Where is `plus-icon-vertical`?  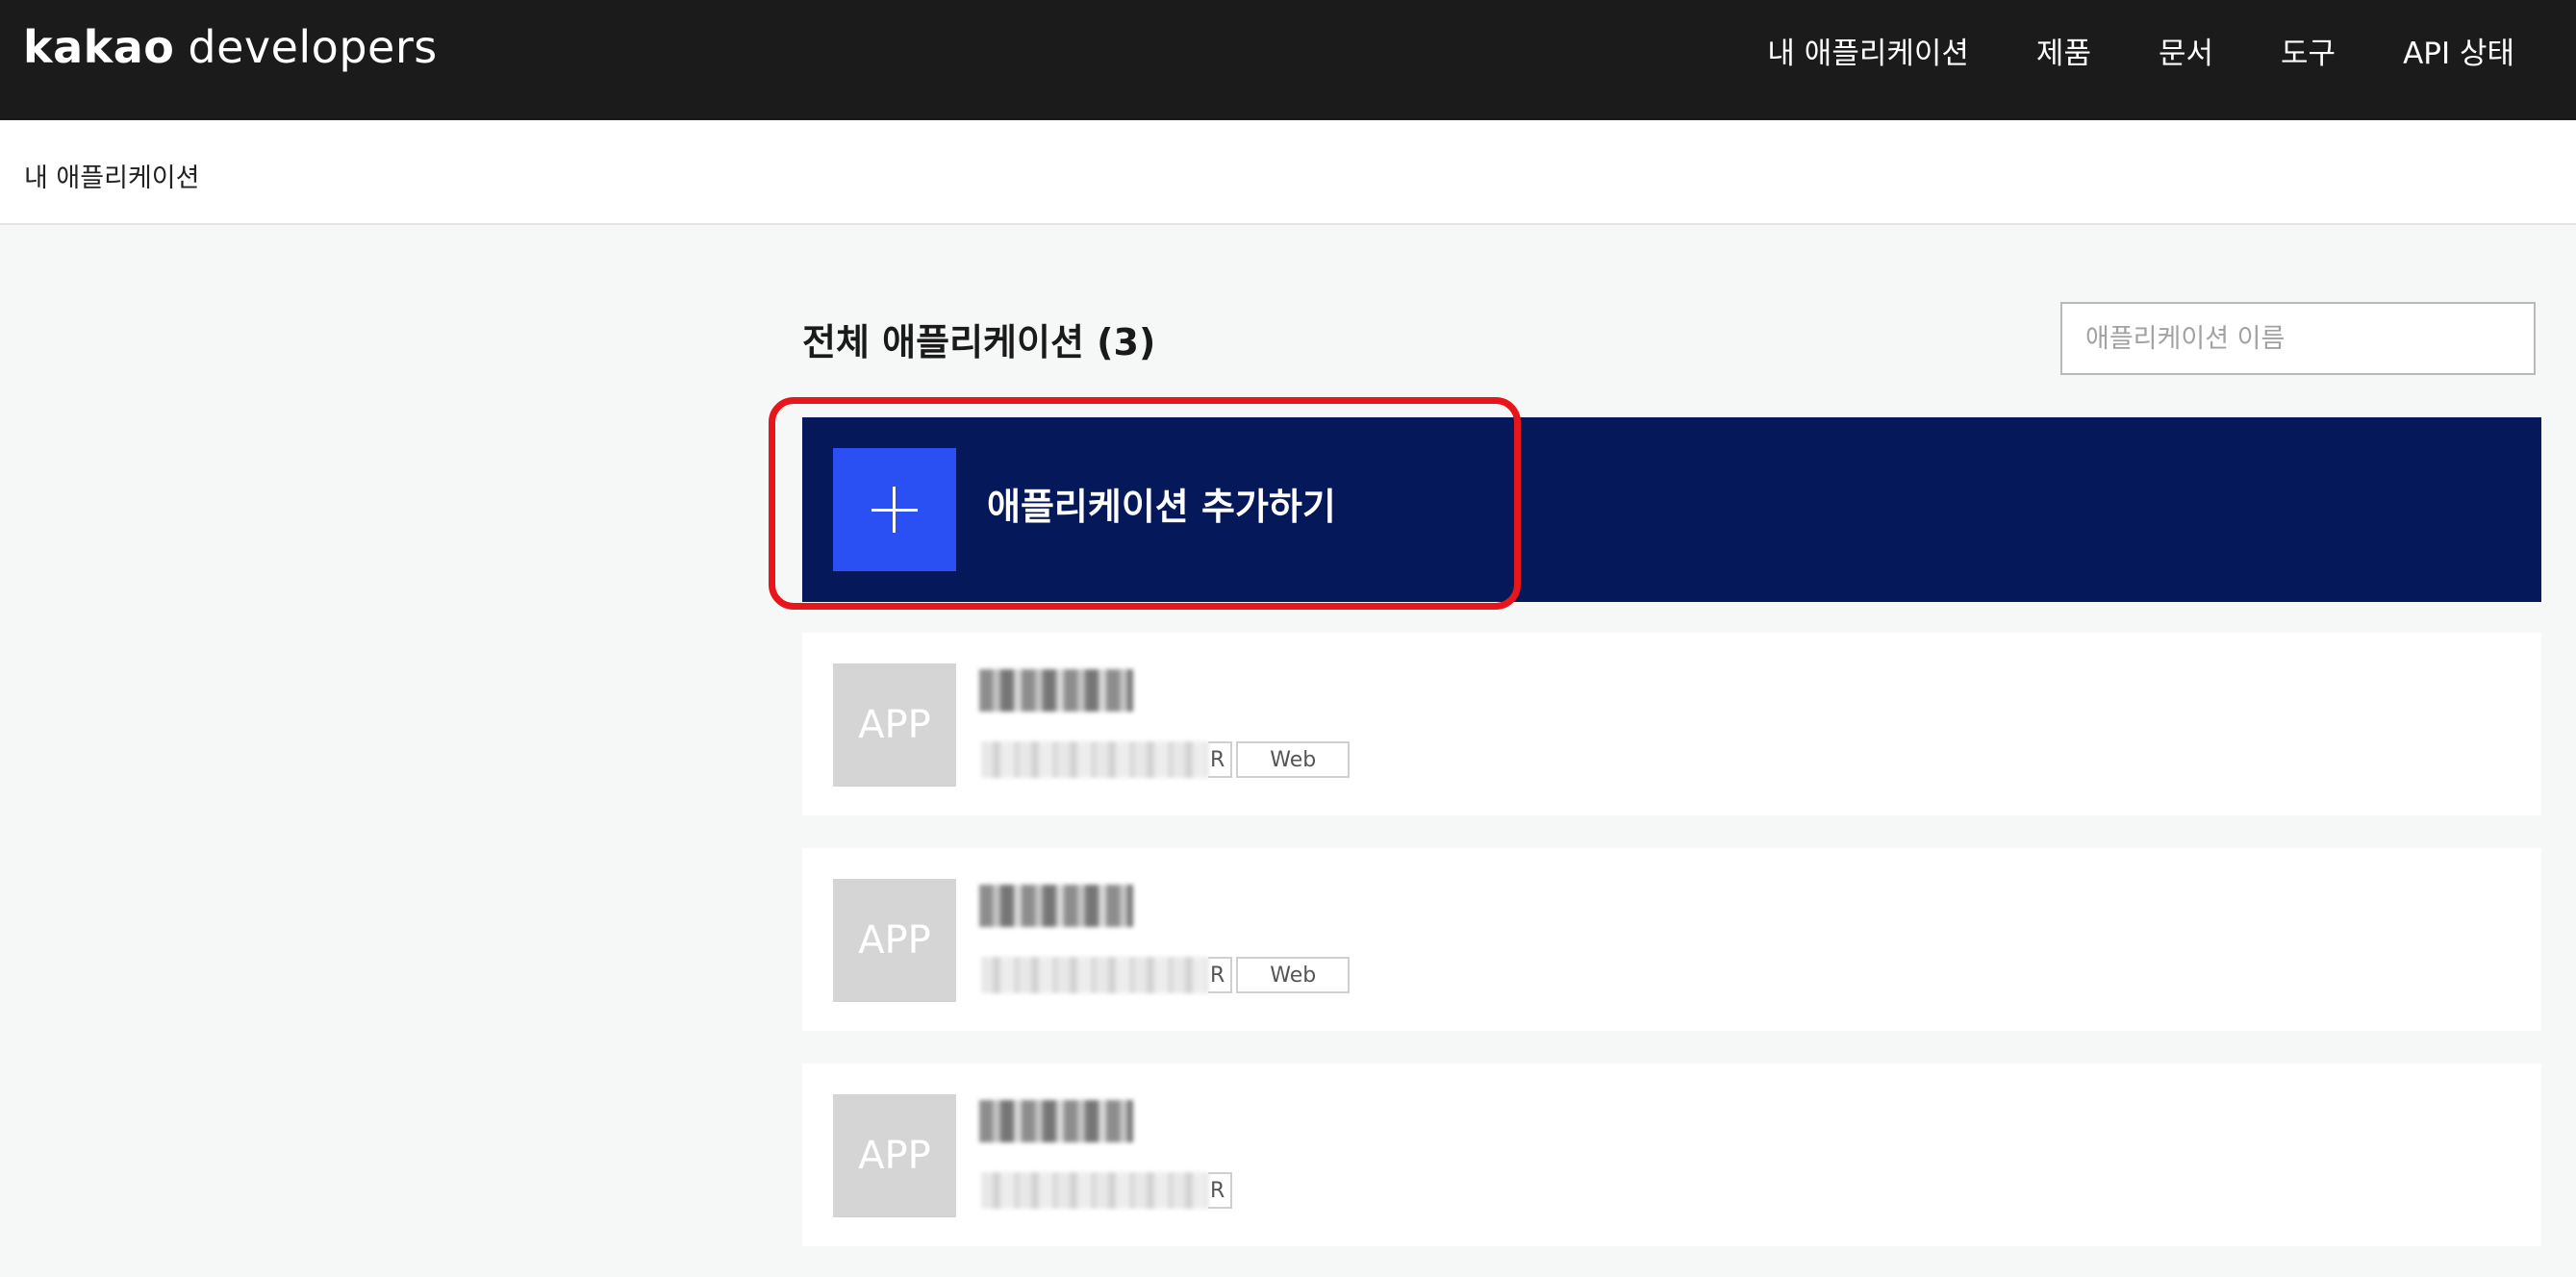
plus-icon-vertical is located at coordinates (894, 510).